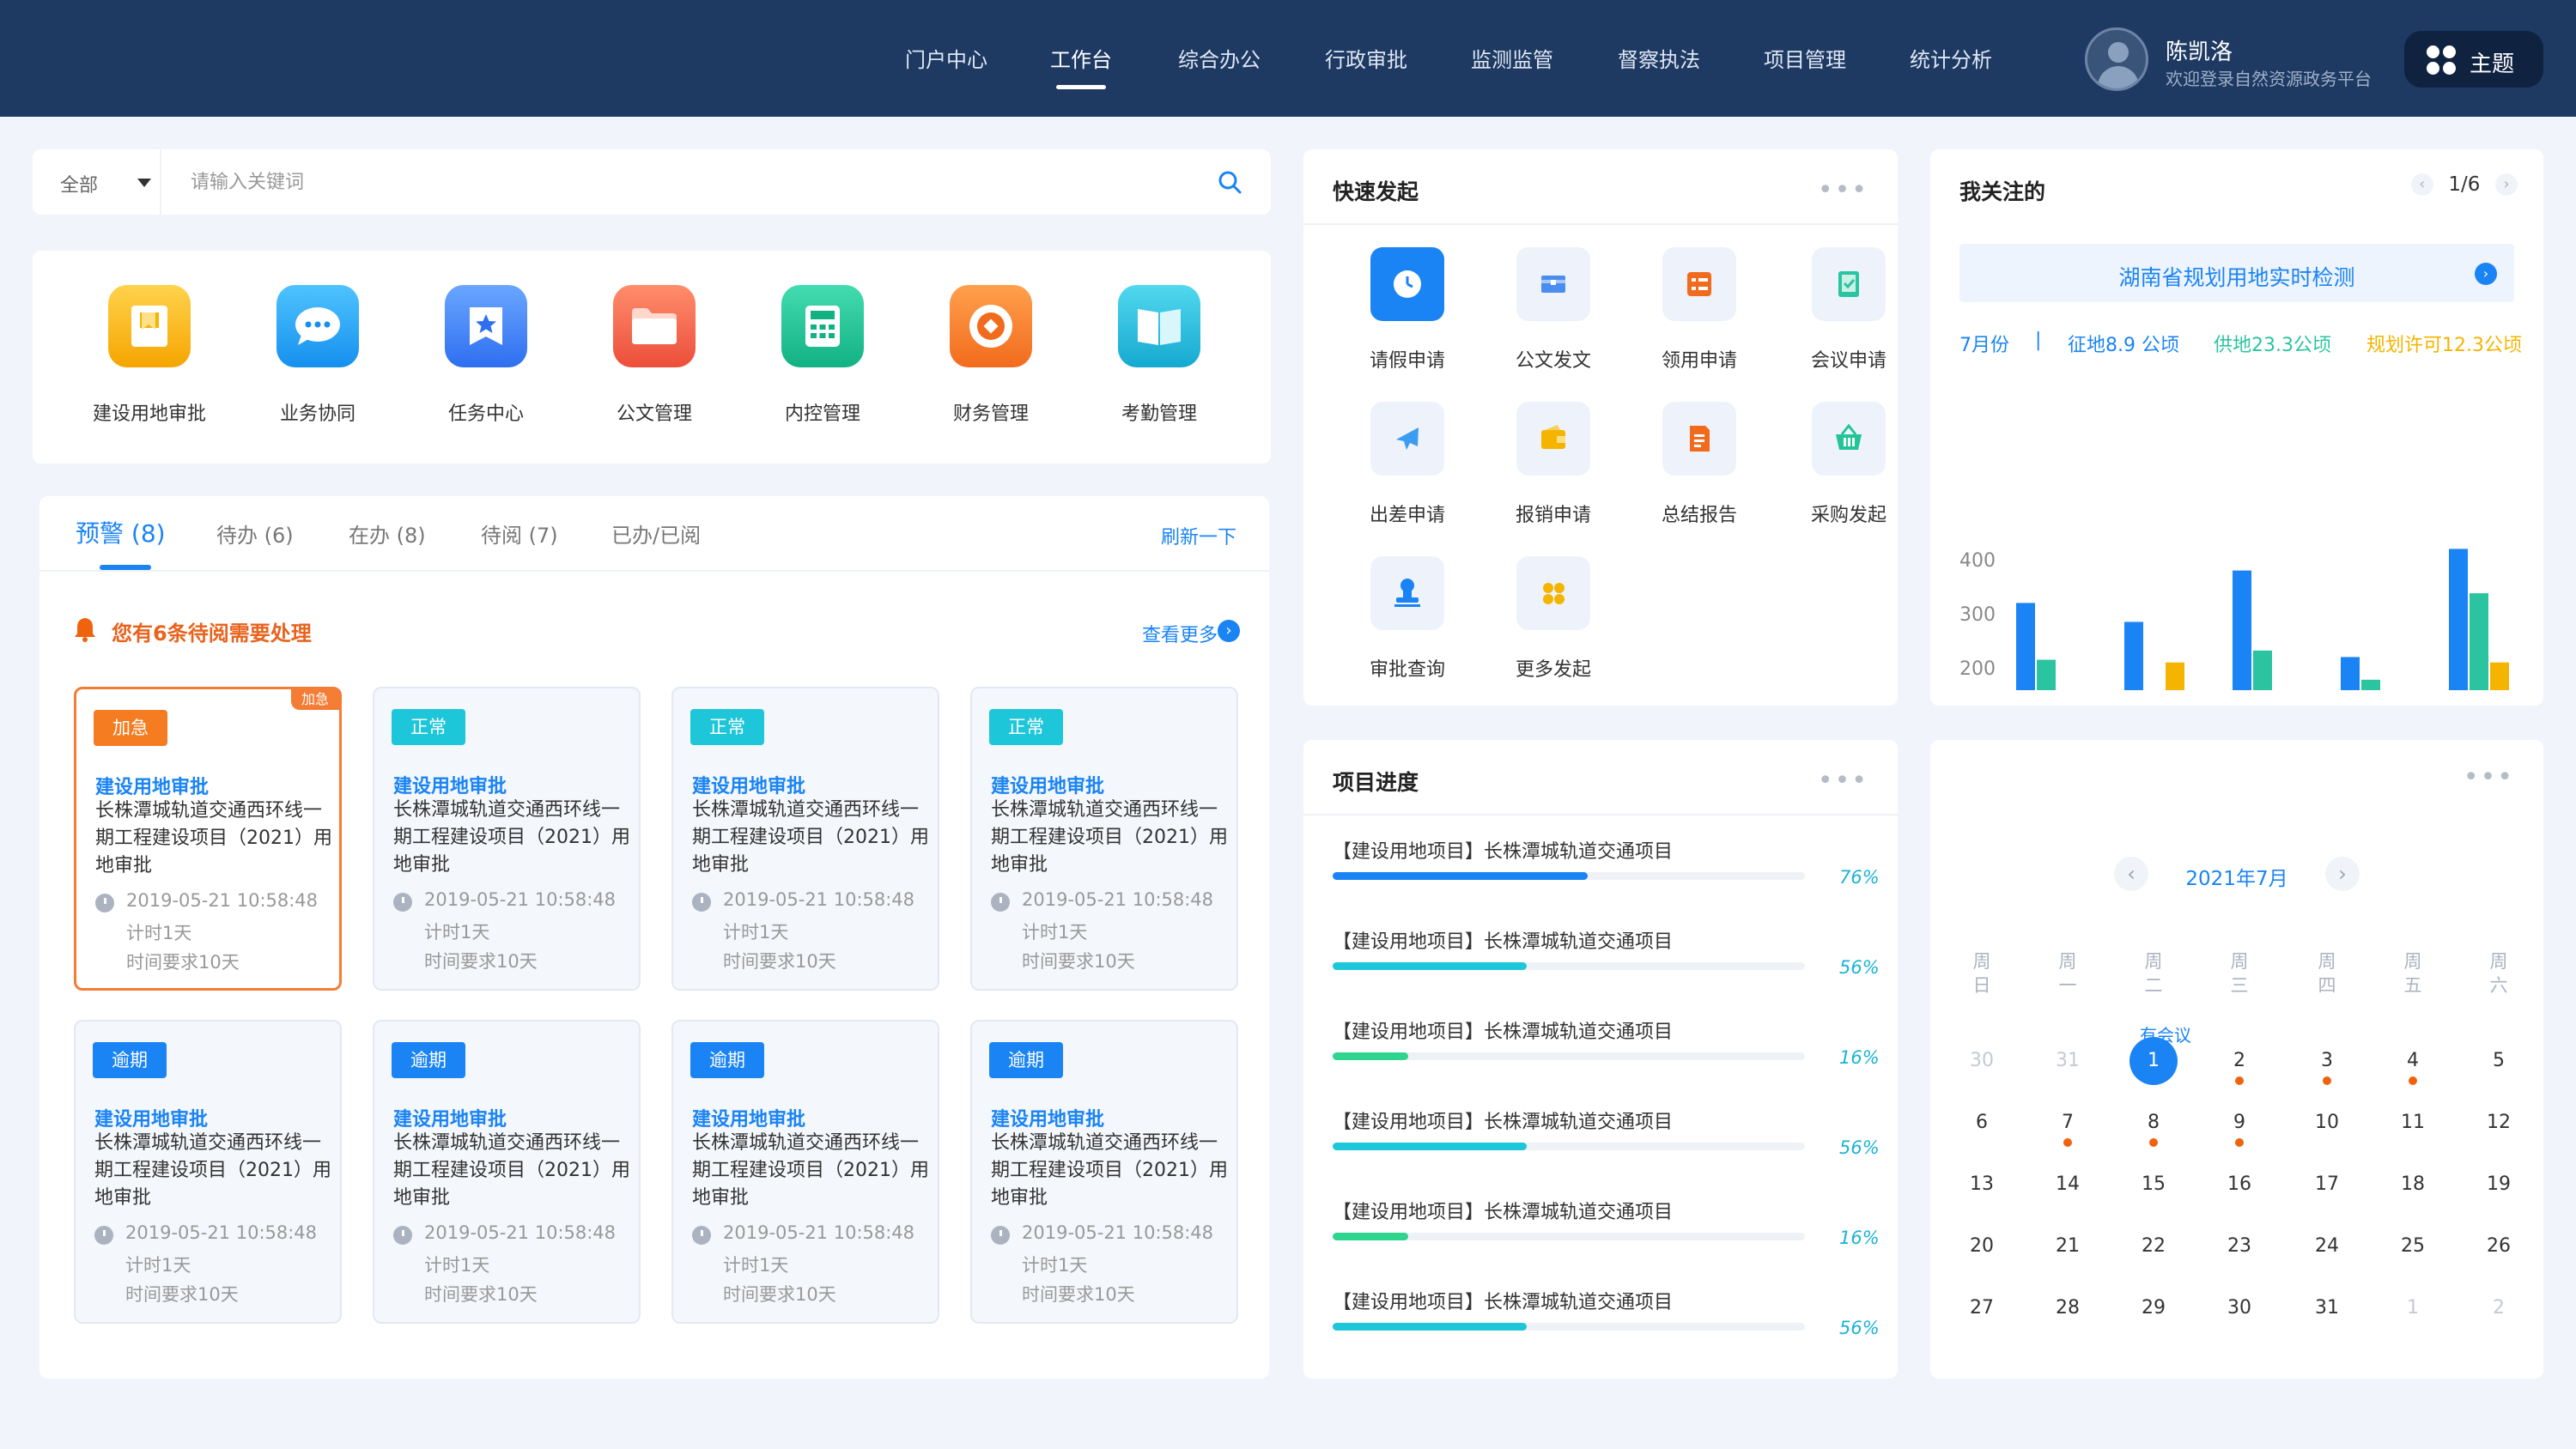 This screenshot has width=2576, height=1449. Describe the element at coordinates (1553, 464) in the screenshot. I see `quick-item: 报销申请` at that location.